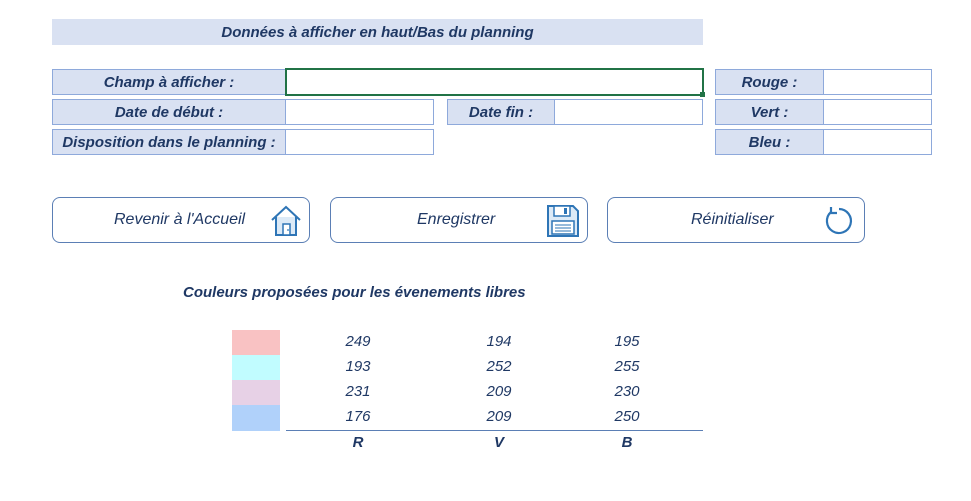 Image resolution: width=971 pixels, height=501 pixels. What do you see at coordinates (732, 219) in the screenshot?
I see `reset-button-label: Réinitialiser` at bounding box center [732, 219].